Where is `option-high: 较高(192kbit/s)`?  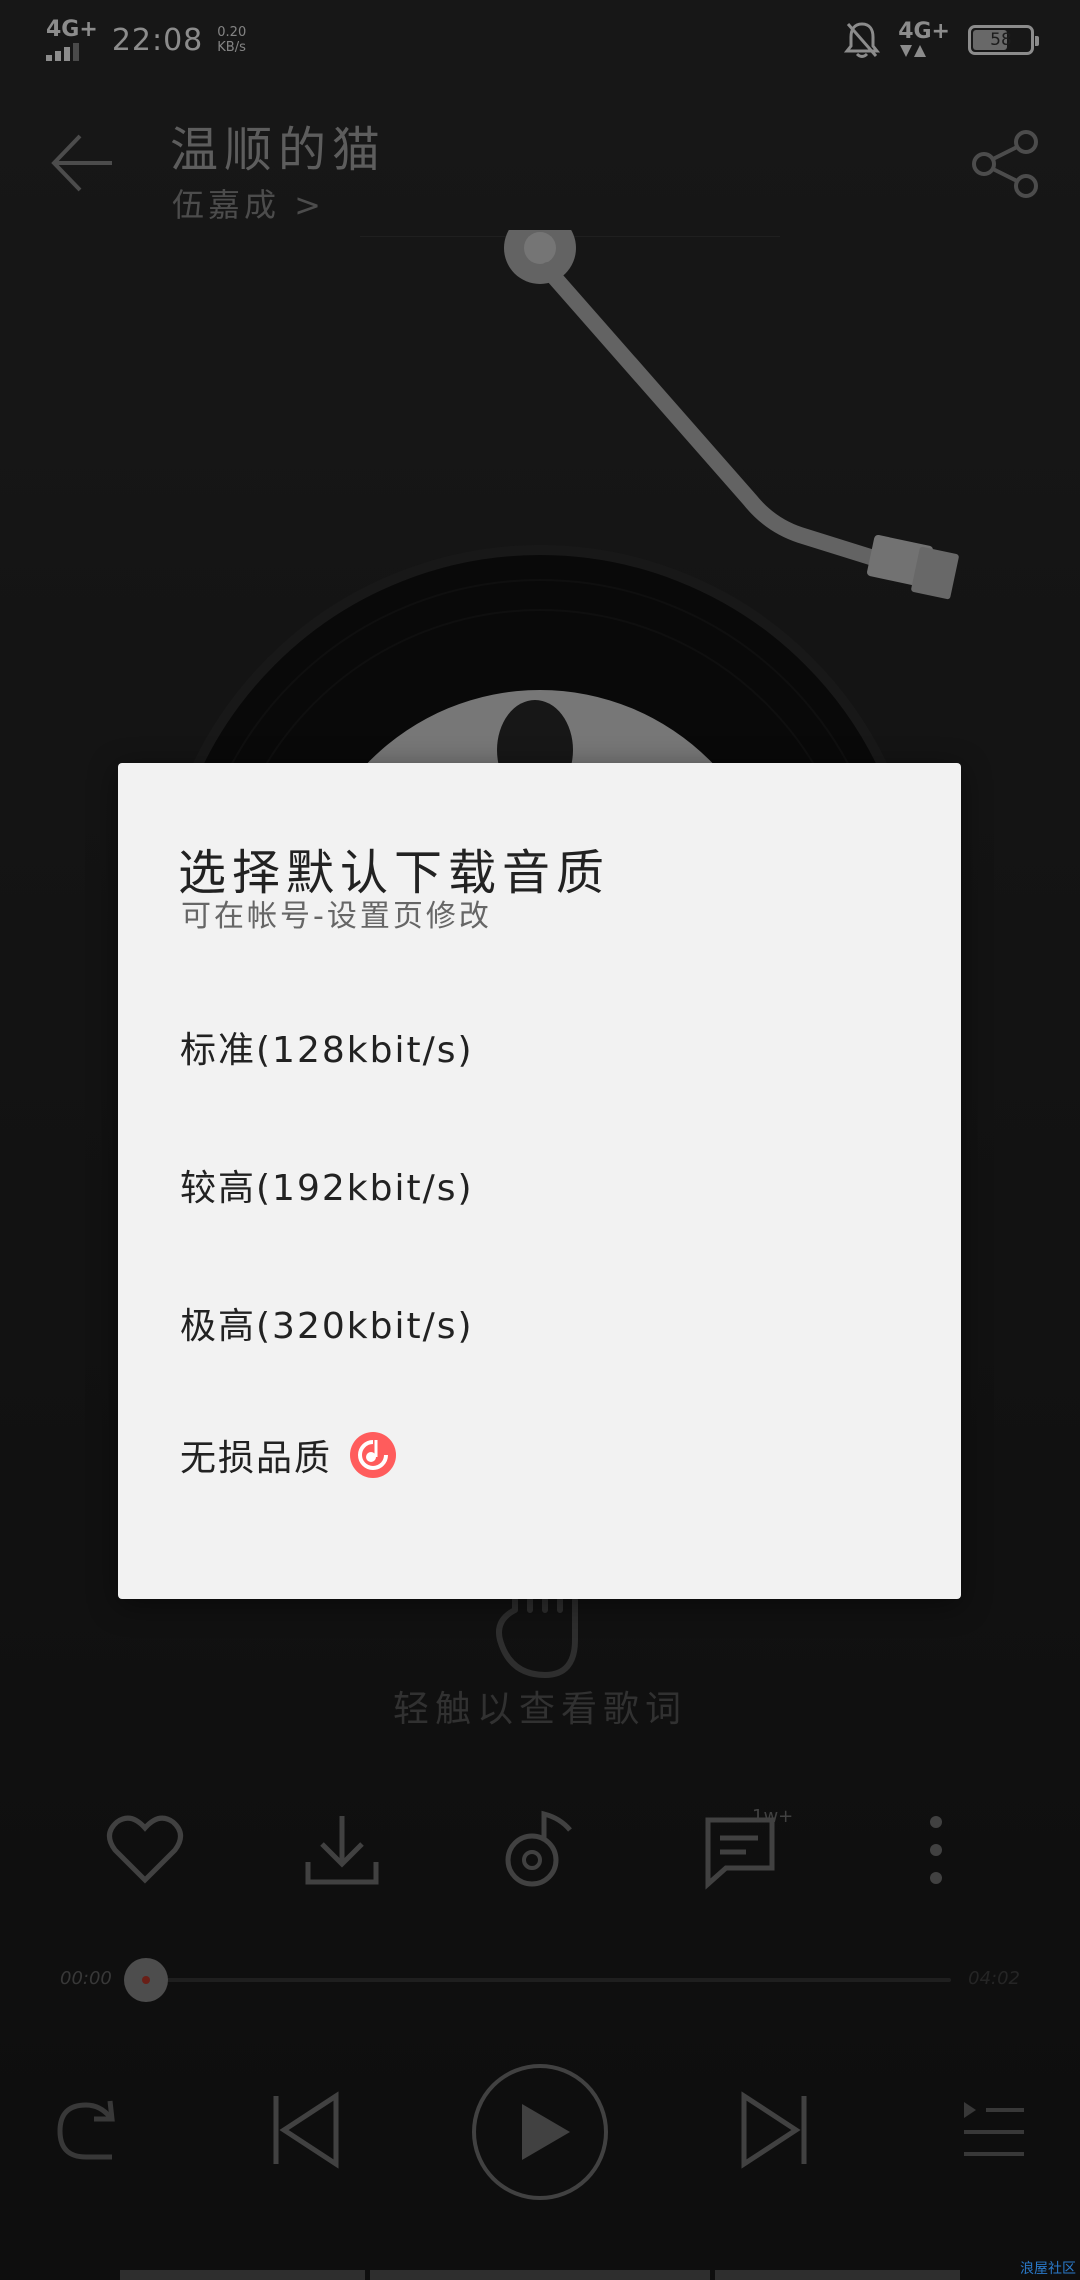 option-high: 较高(192kbit/s) is located at coordinates (539, 1185).